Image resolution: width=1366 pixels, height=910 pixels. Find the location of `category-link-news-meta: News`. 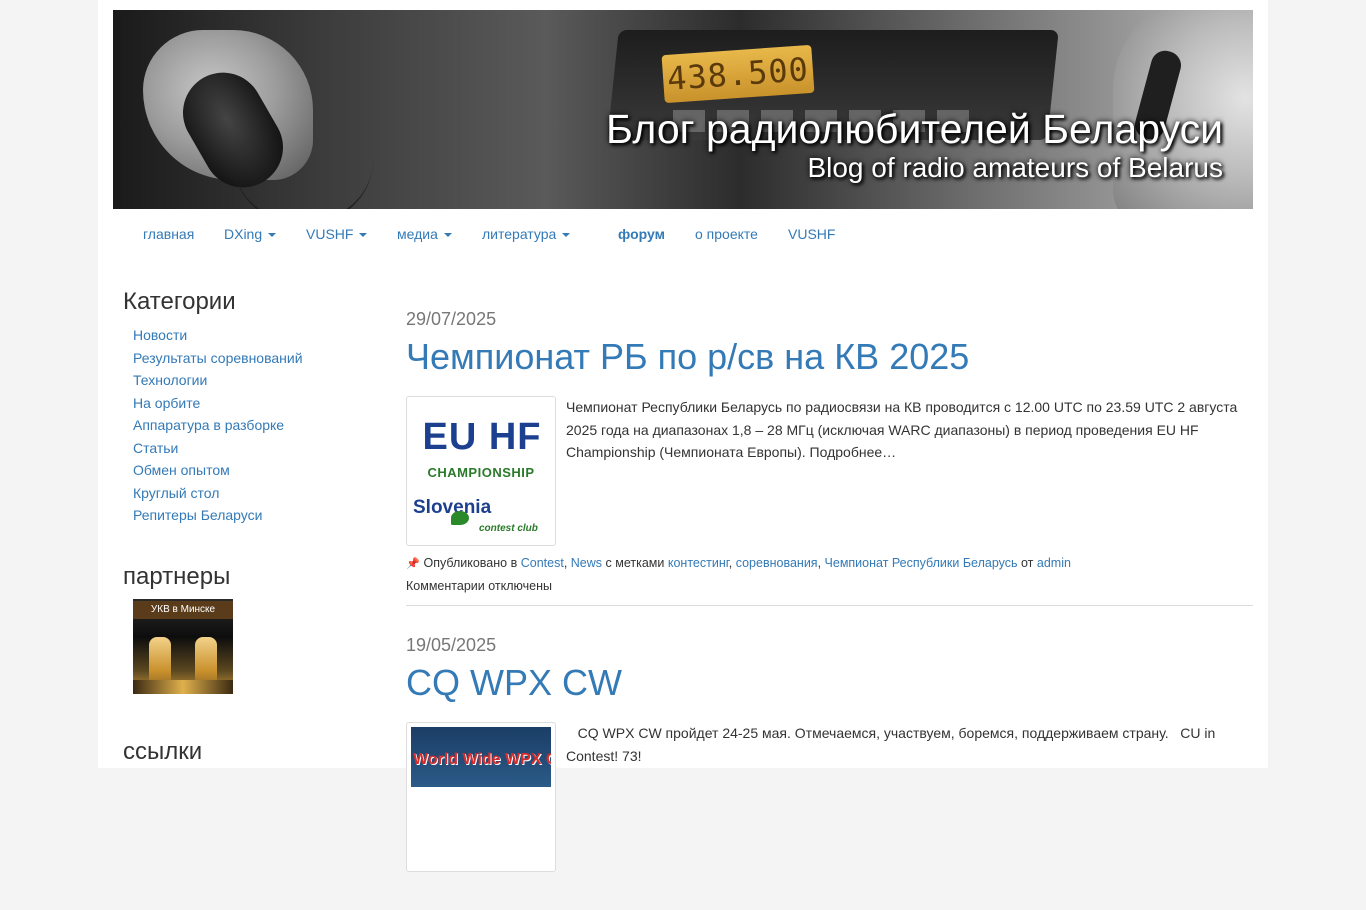

category-link-news-meta: News is located at coordinates (586, 563).